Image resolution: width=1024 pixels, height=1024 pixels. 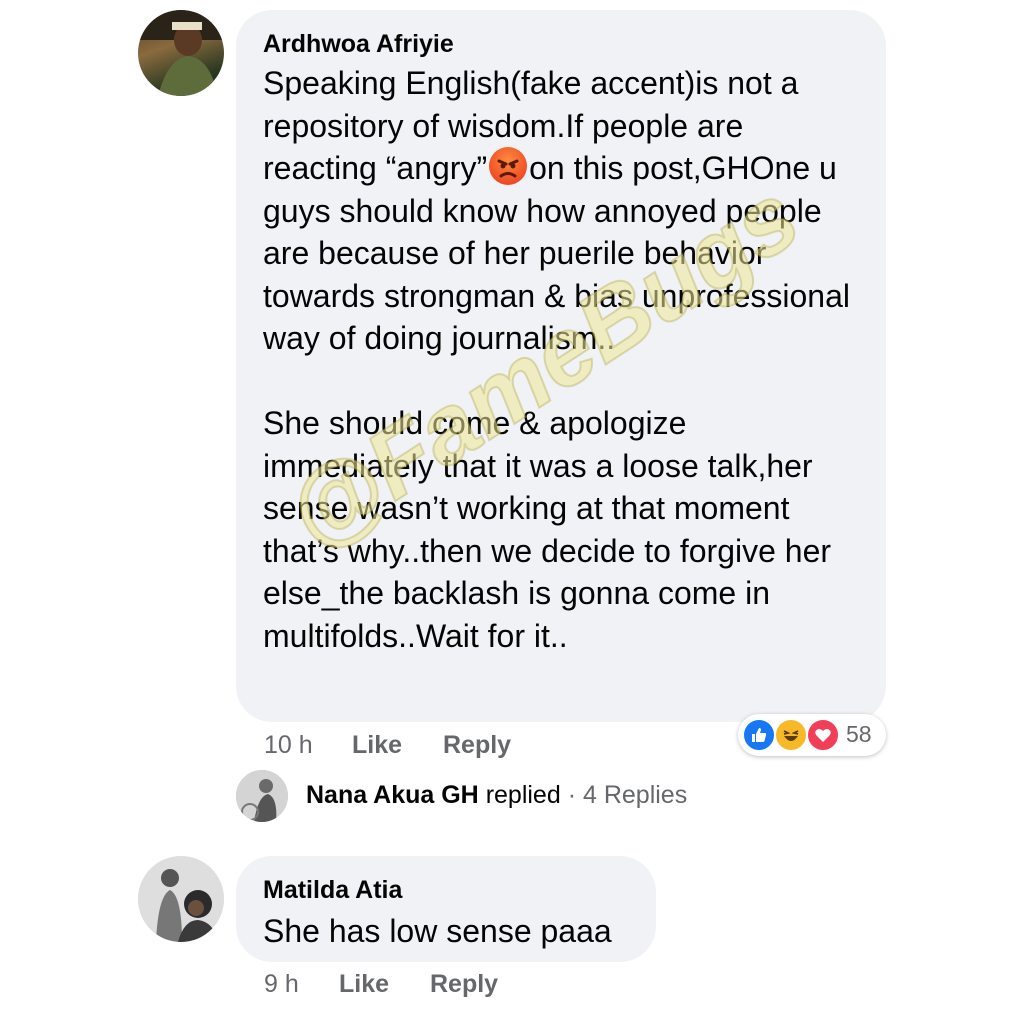 What do you see at coordinates (523, 795) in the screenshot?
I see `replied-label: replied` at bounding box center [523, 795].